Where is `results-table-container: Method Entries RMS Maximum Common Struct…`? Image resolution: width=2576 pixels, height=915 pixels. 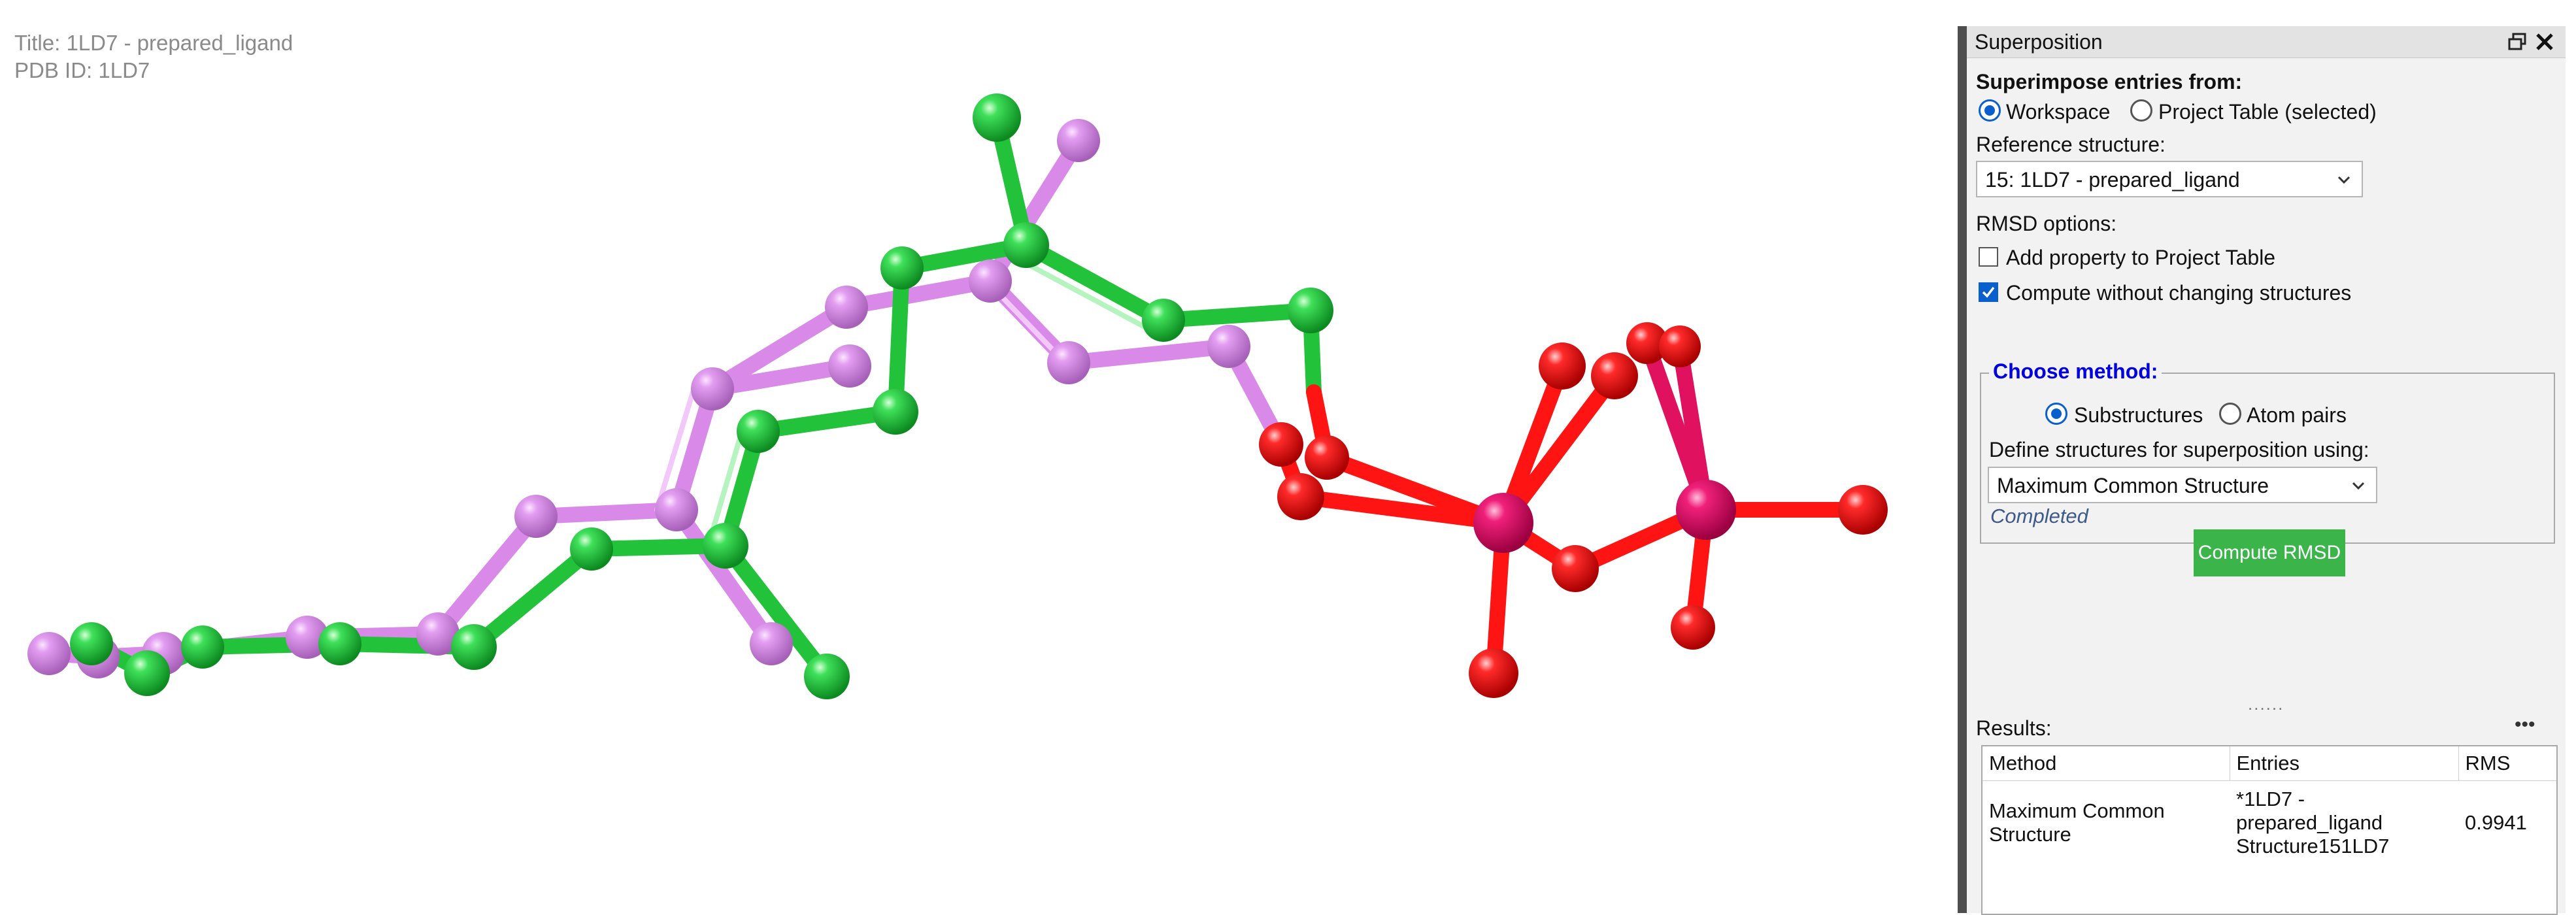
results-table-container: Method Entries RMS Maximum Common Struct… is located at coordinates (2270, 830).